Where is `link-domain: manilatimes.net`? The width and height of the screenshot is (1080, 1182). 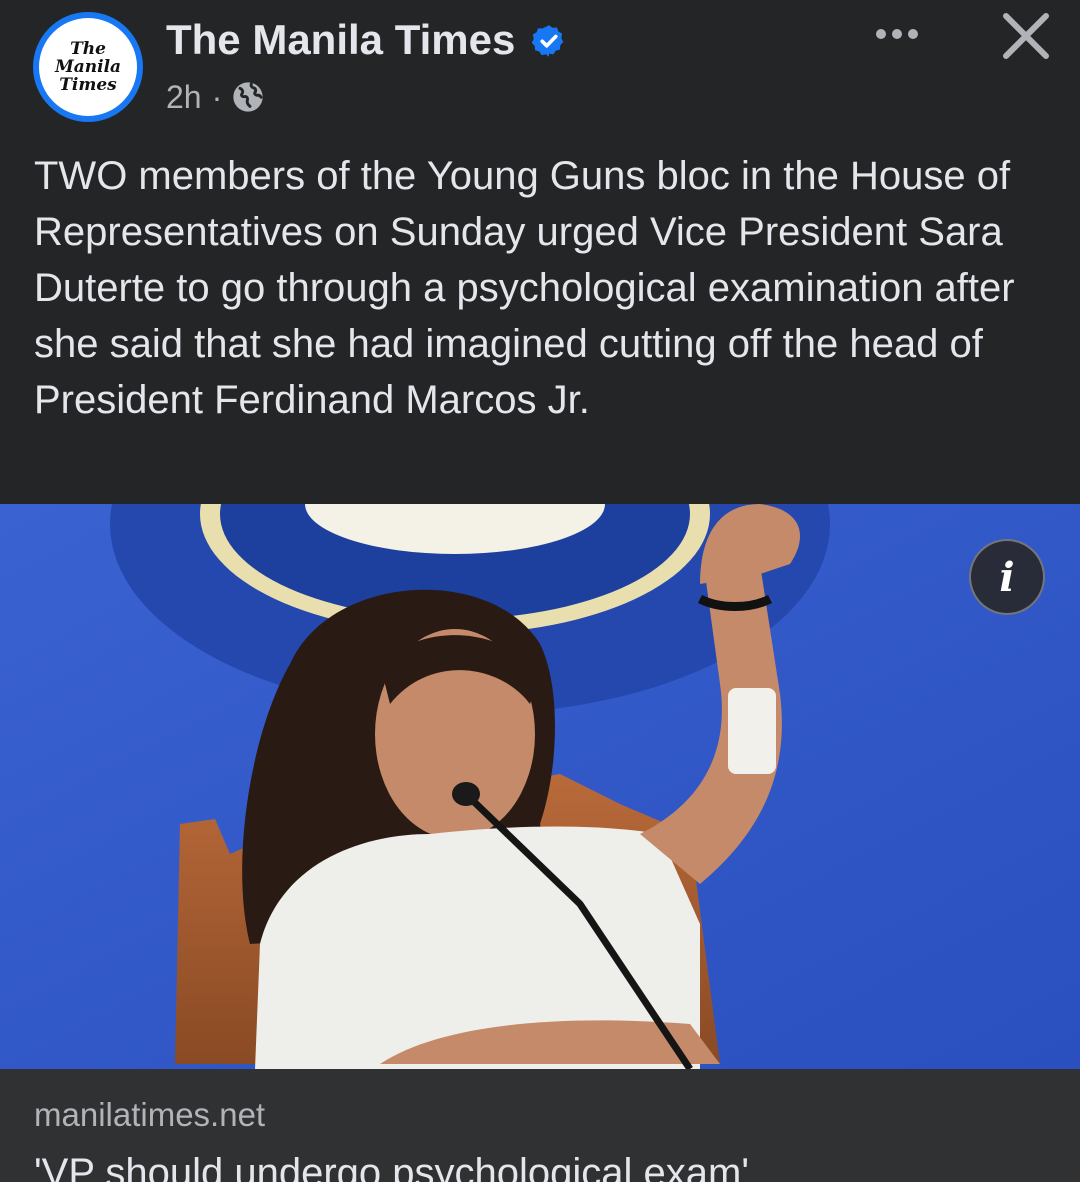
link-domain: manilatimes.net is located at coordinates (150, 1114).